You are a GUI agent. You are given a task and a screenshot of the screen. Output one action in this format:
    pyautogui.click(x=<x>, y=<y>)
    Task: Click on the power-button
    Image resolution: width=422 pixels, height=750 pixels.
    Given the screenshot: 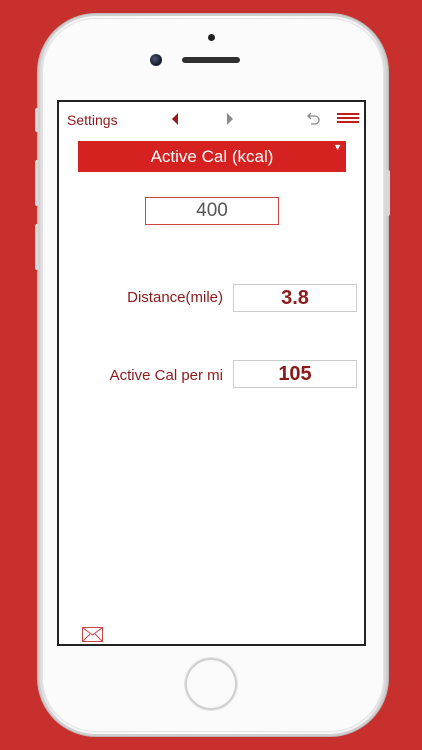 What is the action you would take?
    pyautogui.click(x=388, y=193)
    